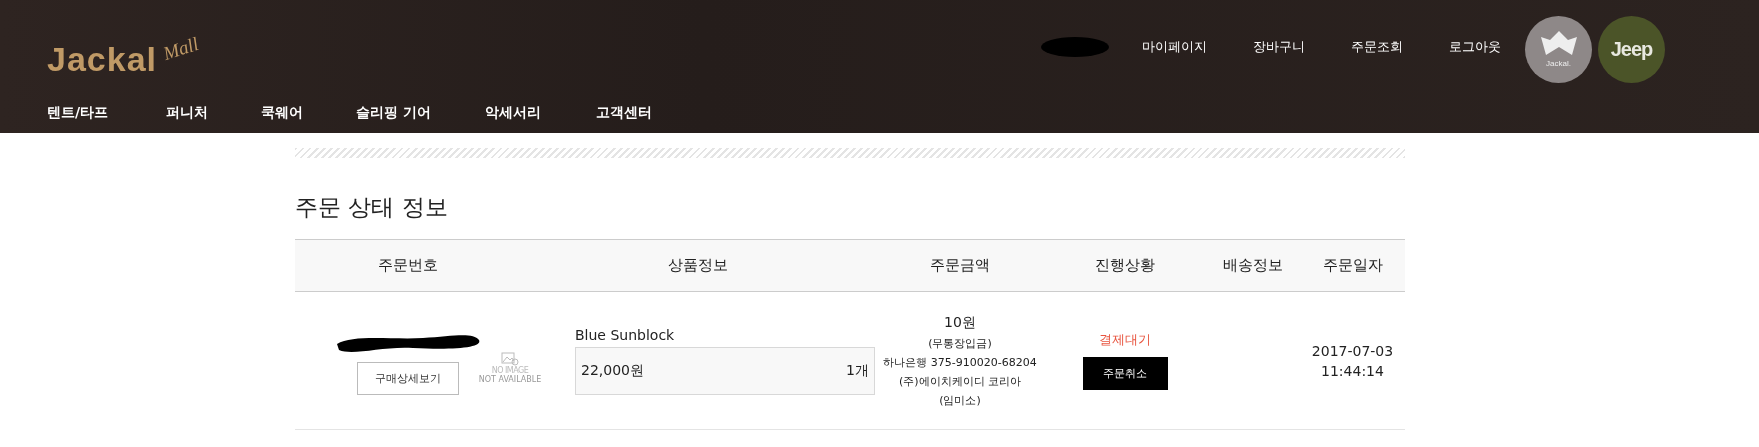 This screenshot has width=1759, height=447. What do you see at coordinates (960, 362) in the screenshot?
I see `payment-detail: 하나은행 375-910020-68204` at bounding box center [960, 362].